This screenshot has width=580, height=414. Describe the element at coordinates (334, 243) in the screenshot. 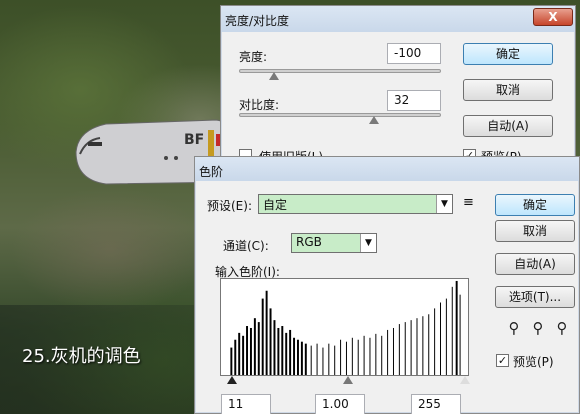

I see `channel-select: RGB ▼` at that location.